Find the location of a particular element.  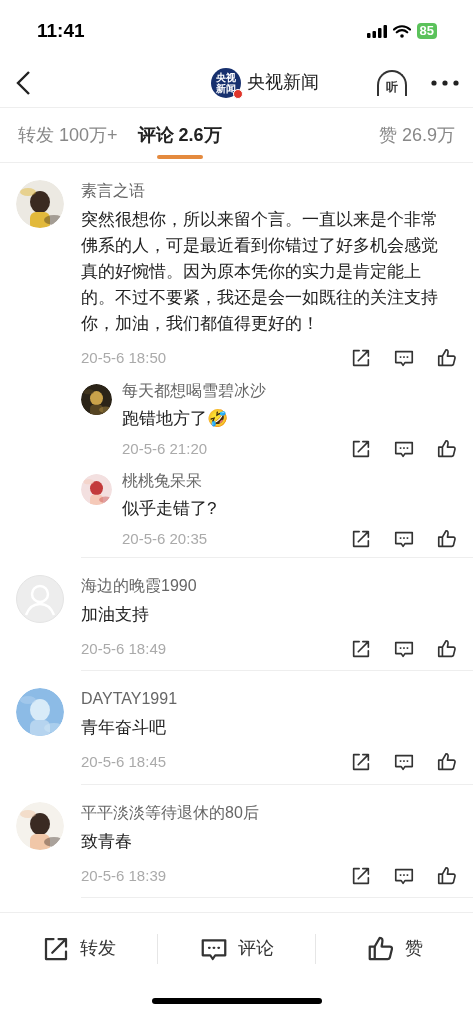

comment-text: 青年奋斗吧 is located at coordinates (124, 728).